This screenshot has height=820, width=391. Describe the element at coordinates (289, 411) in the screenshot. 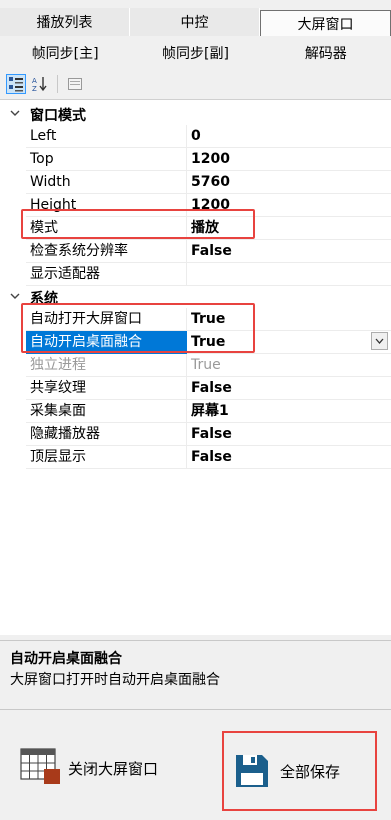

I see `property-value: 屏幕1` at that location.